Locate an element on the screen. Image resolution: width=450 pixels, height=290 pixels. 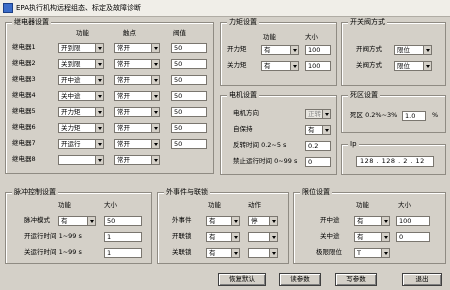
relay-function-select: 开运行 is located at coordinates (81, 144).